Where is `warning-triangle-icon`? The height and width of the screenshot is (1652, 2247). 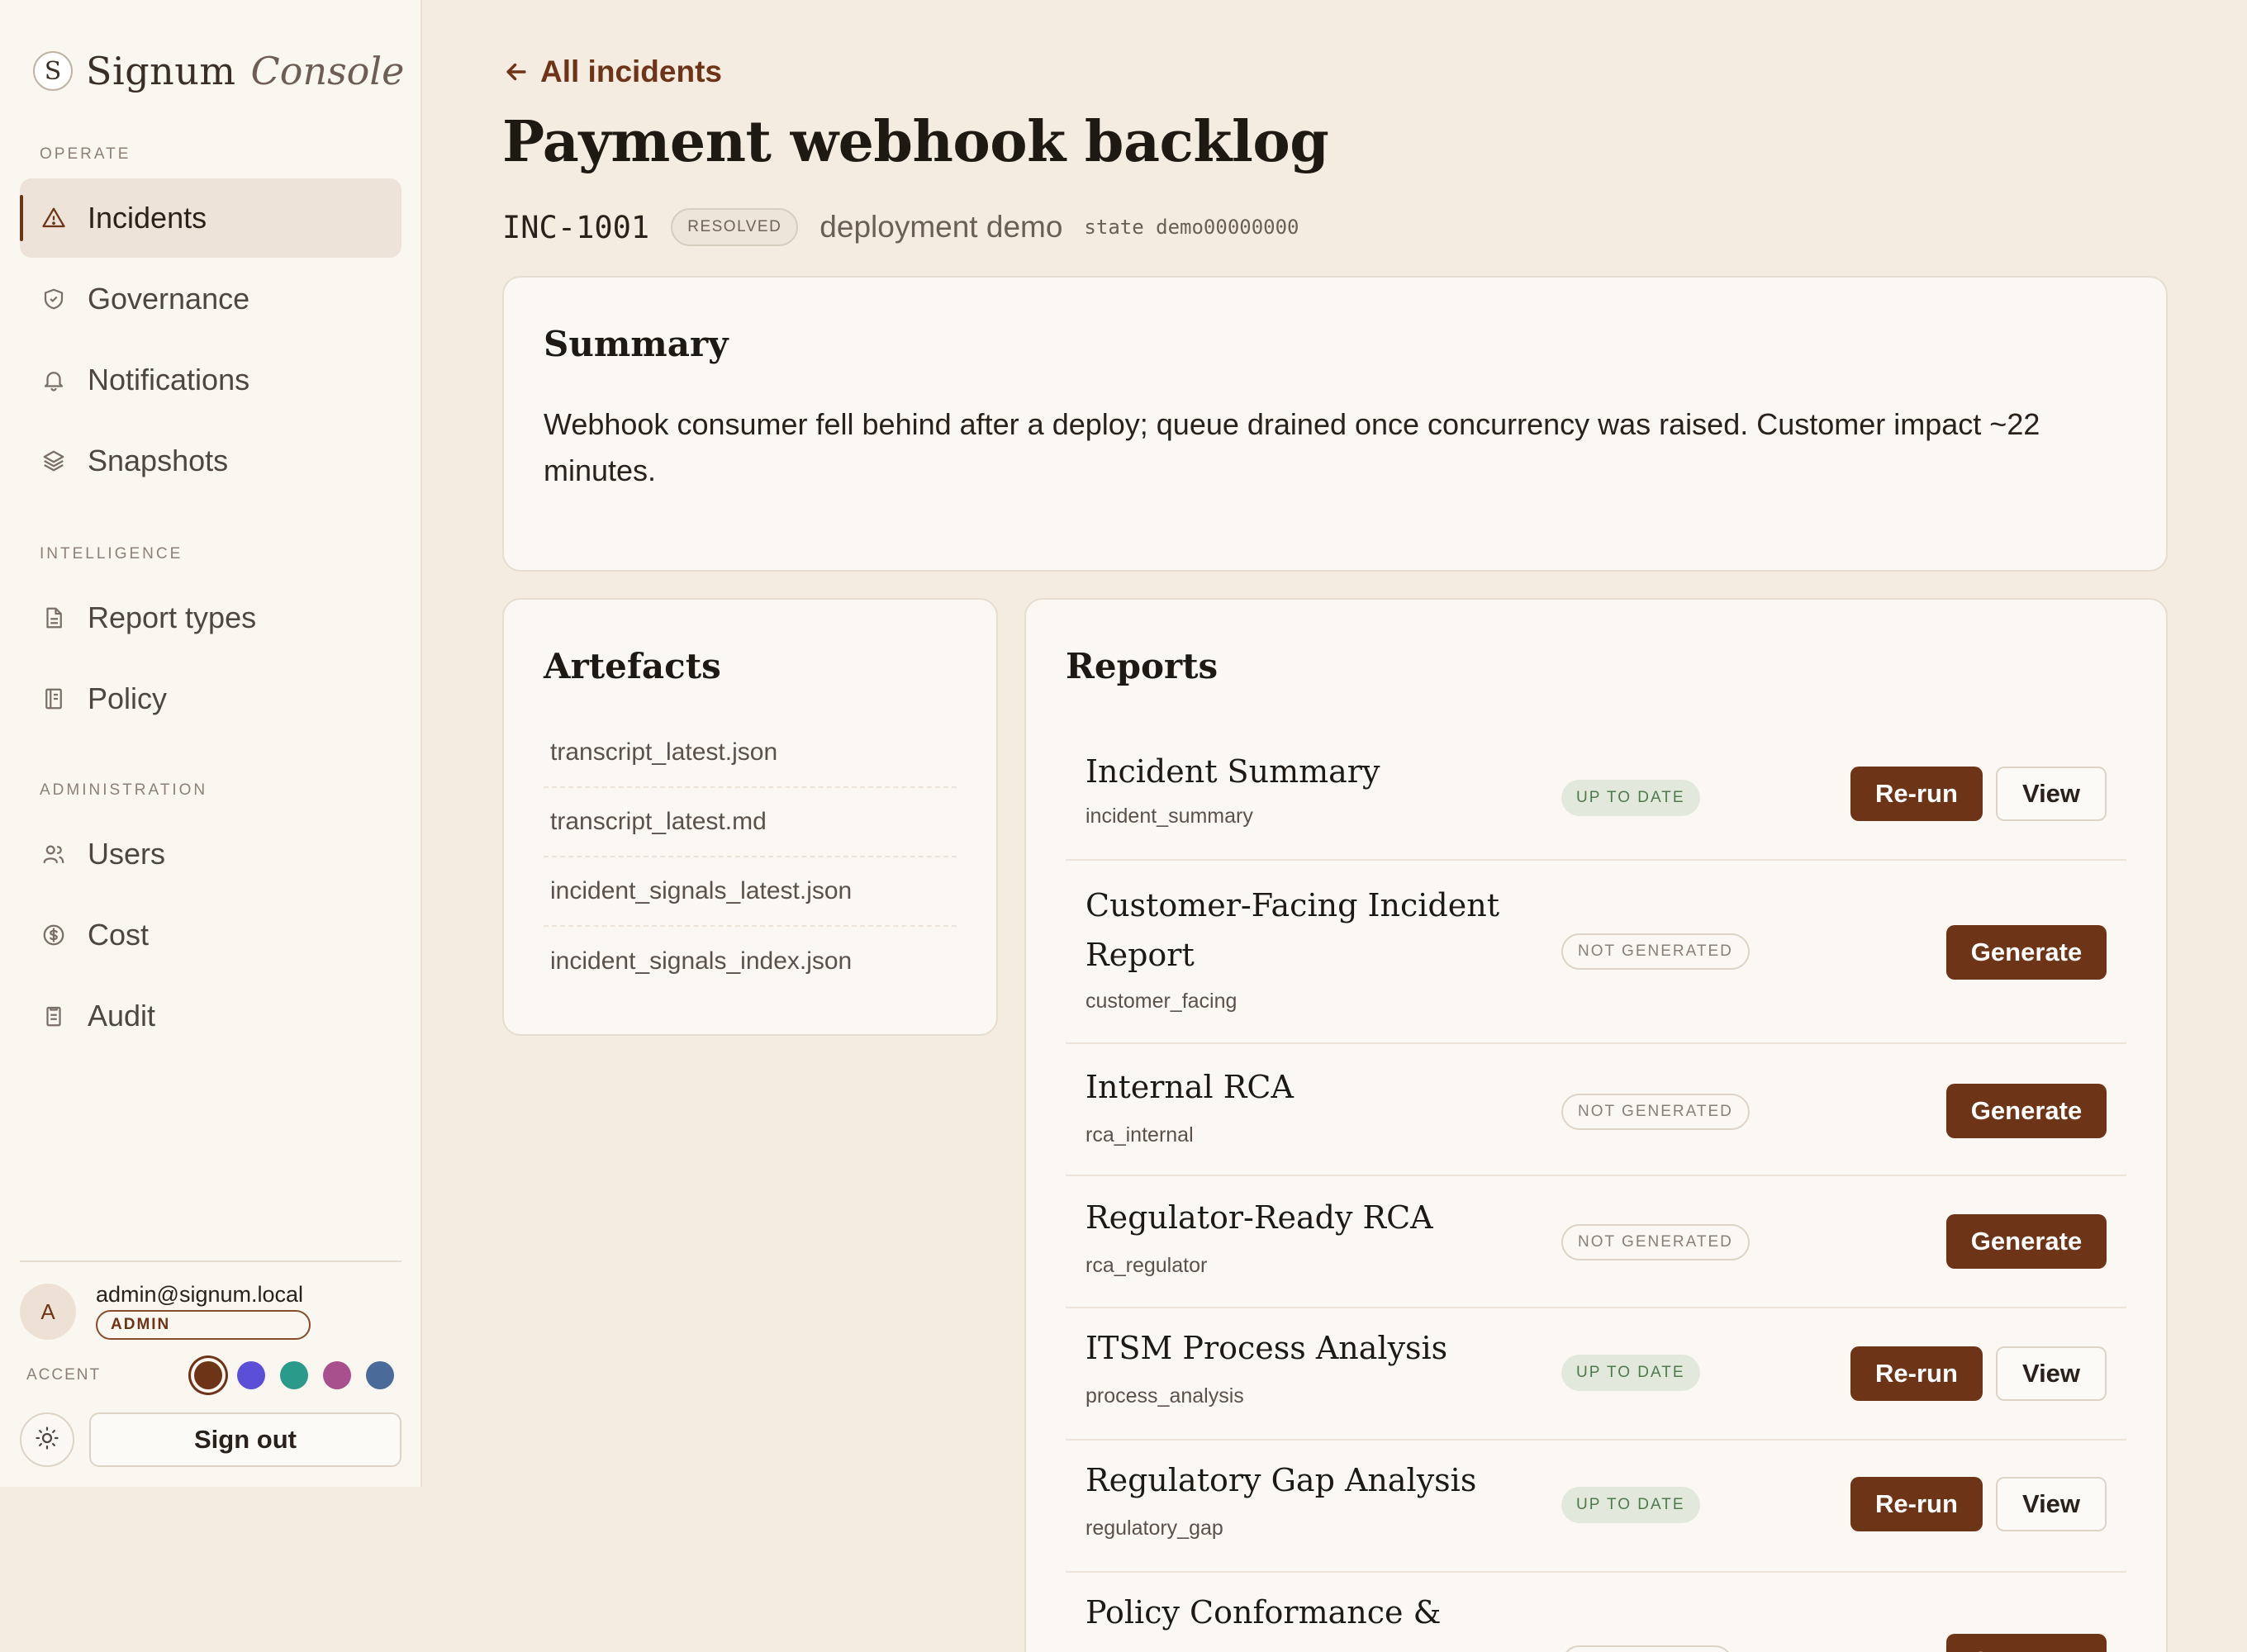
warning-triangle-icon is located at coordinates (54, 218).